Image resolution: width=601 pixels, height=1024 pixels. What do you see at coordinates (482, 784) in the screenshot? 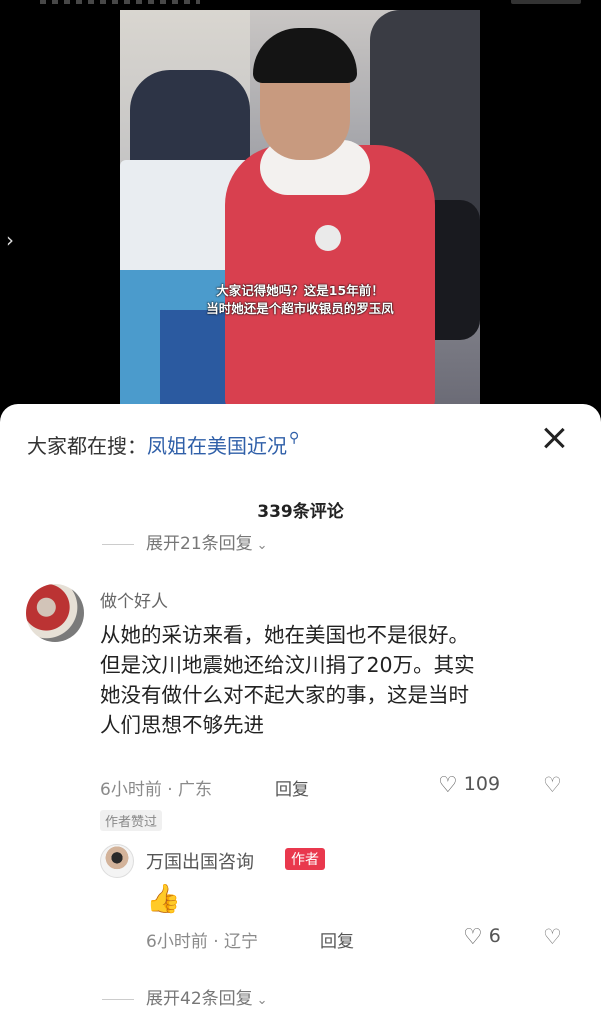
I see `like-count: 109` at bounding box center [482, 784].